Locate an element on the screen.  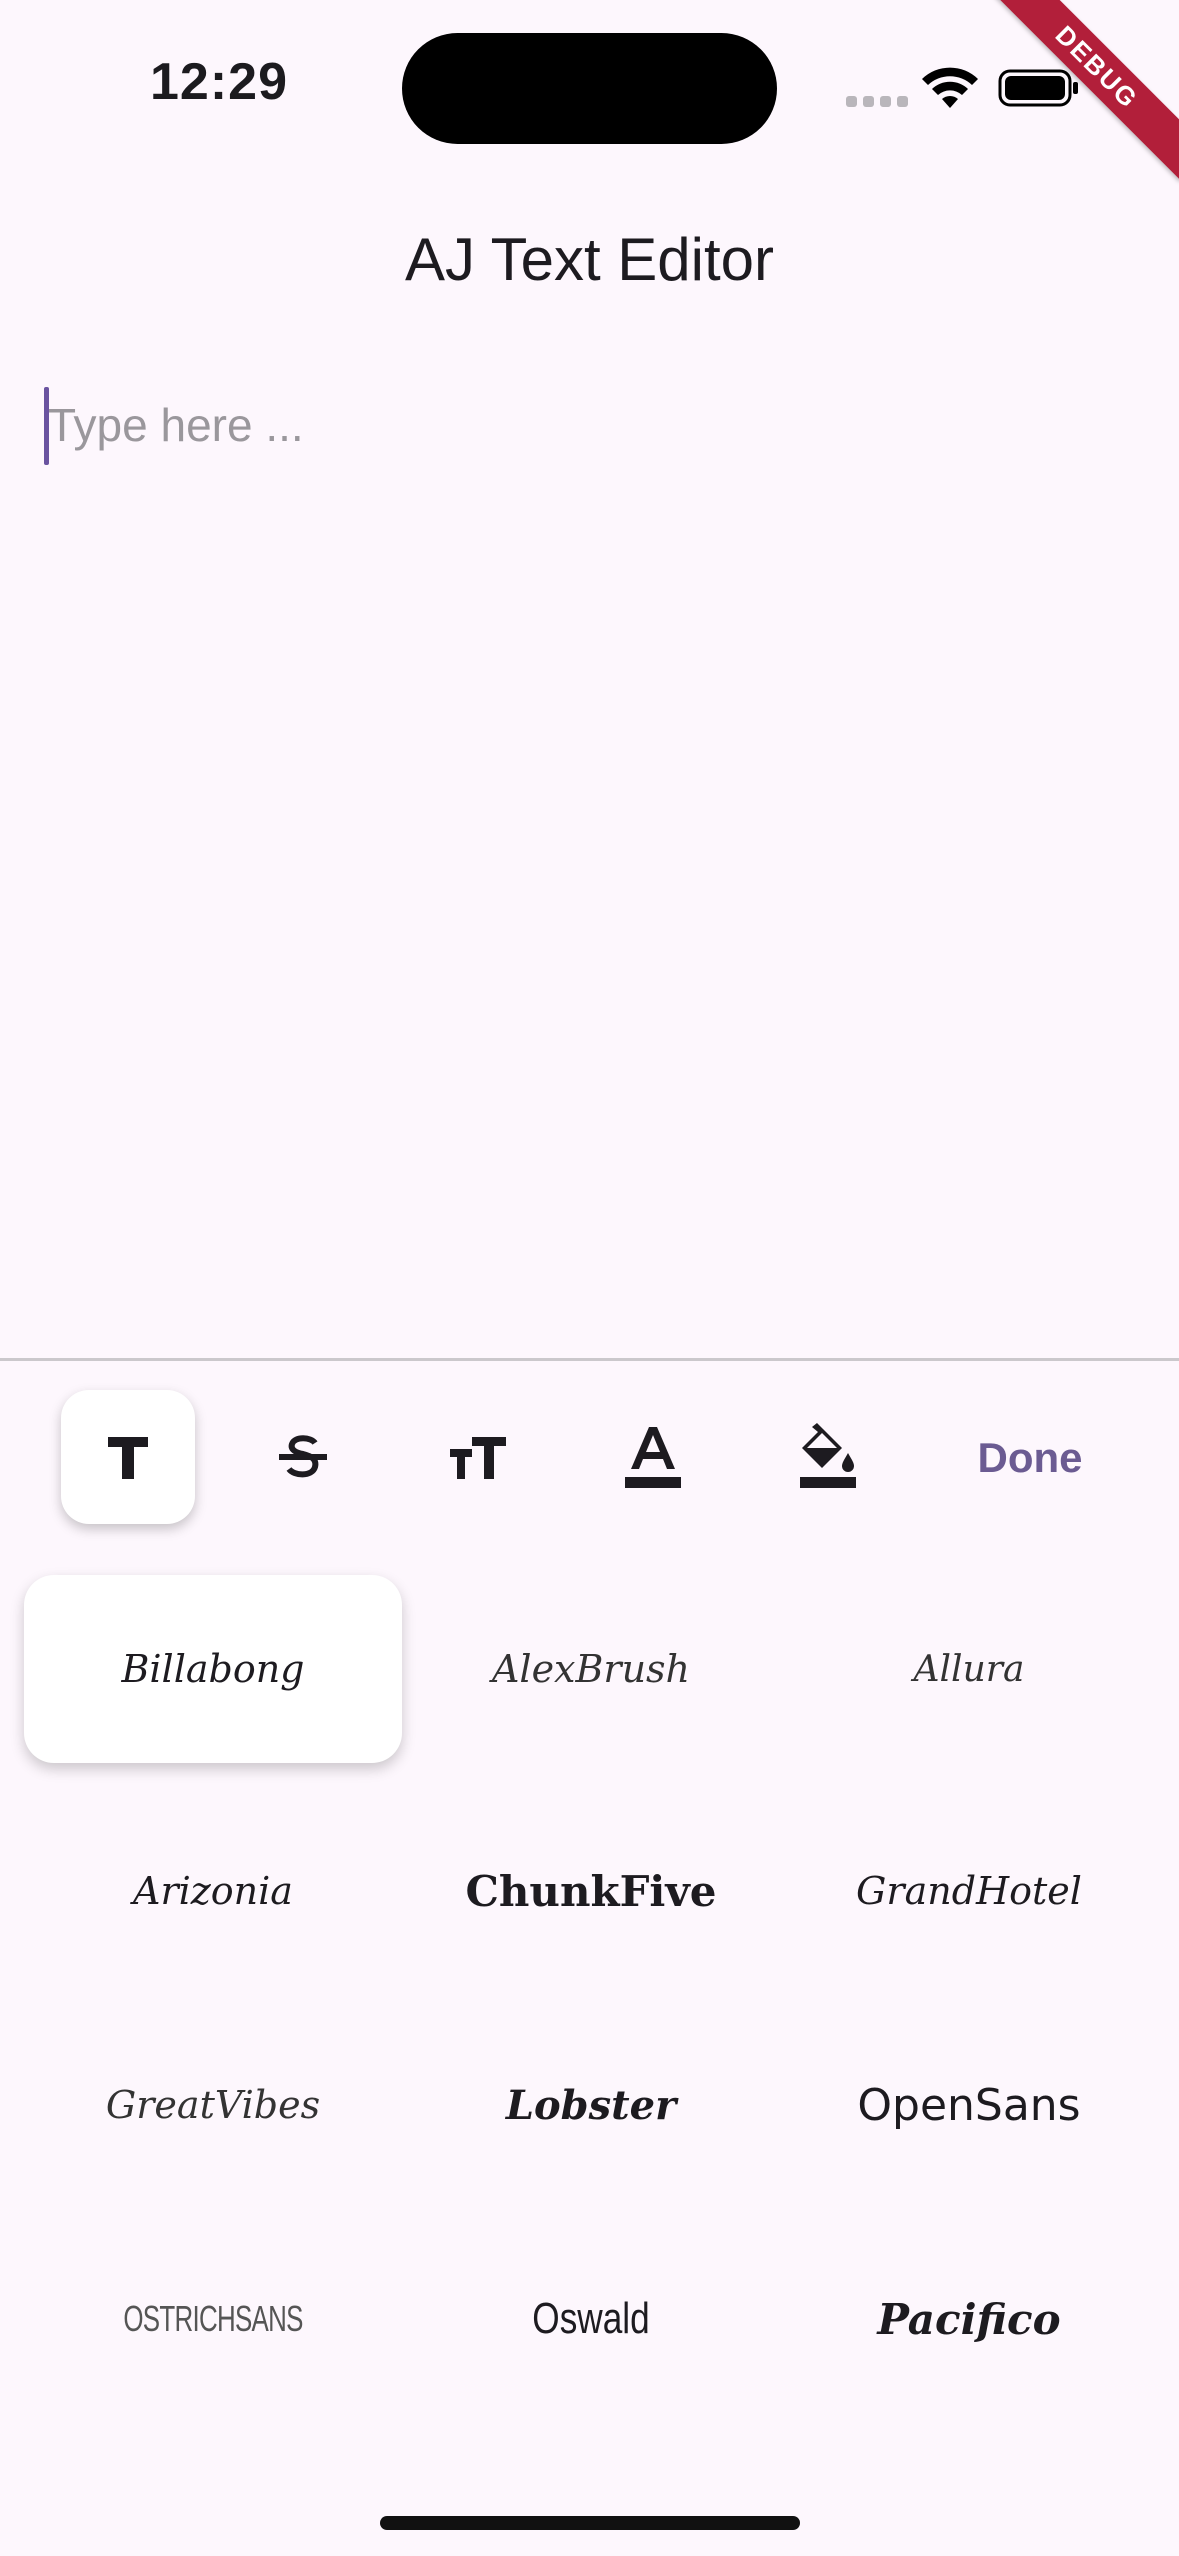
wifi-icon is located at coordinates (950, 87).